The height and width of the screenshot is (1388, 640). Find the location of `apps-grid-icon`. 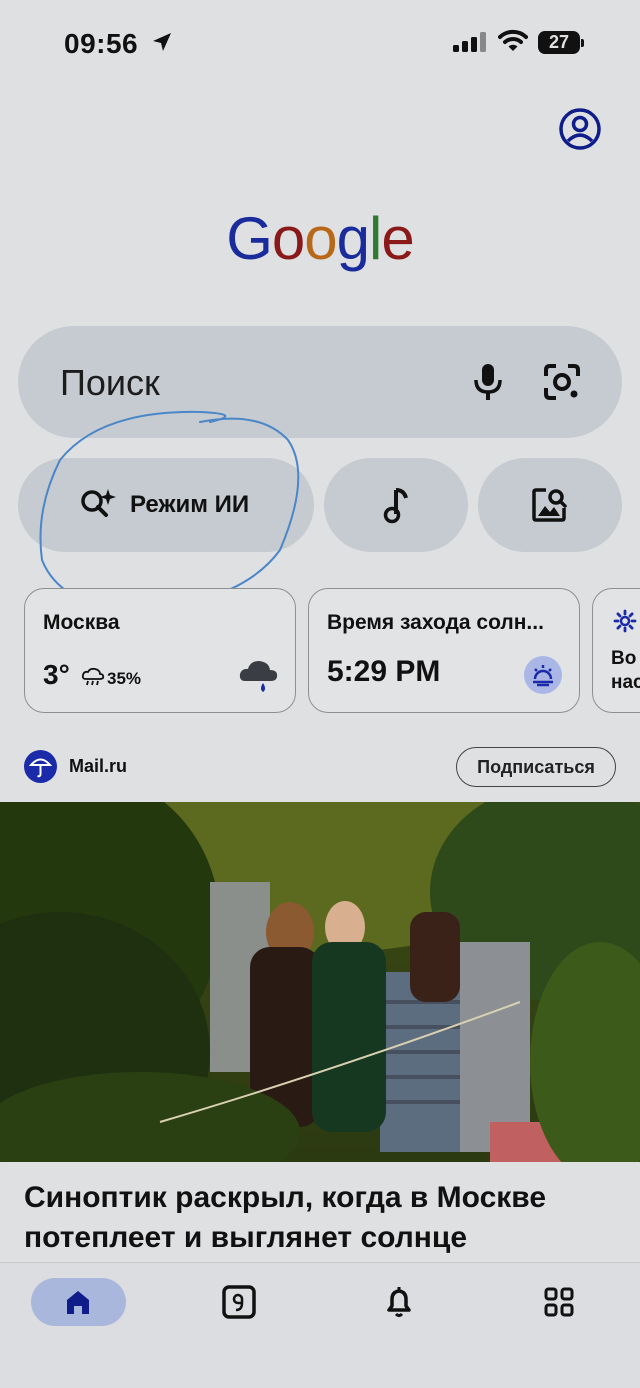

apps-grid-icon is located at coordinates (559, 1302).